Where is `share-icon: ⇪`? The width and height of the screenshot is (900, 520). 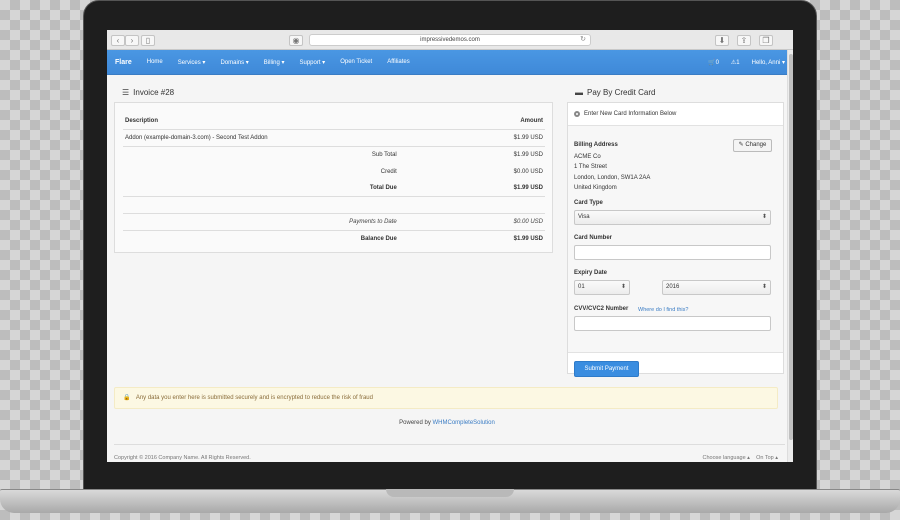
share-icon: ⇪ is located at coordinates (744, 40).